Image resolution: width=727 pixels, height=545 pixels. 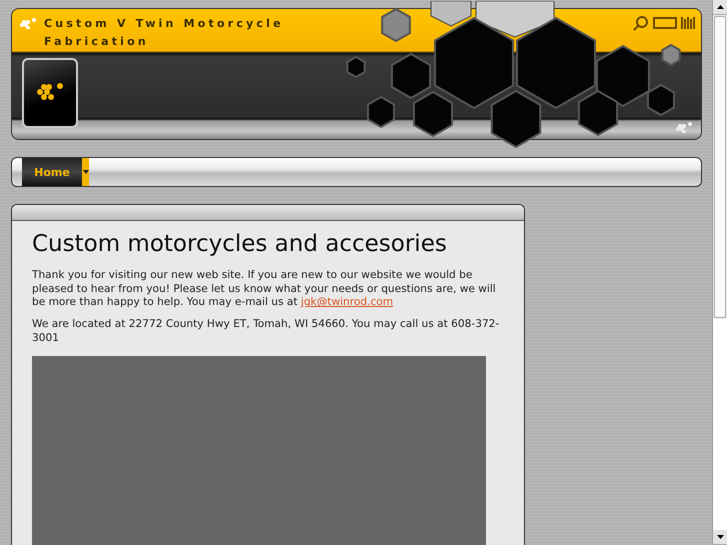 What do you see at coordinates (264, 289) in the screenshot?
I see `paragraph: Thank you for visiting our new web site. If you are new to our website we would be pleased to hear from you! Please let us know what your needs or questions are, we will be more than happy to help. You may e-mail us at jgk@twinrod.com` at bounding box center [264, 289].